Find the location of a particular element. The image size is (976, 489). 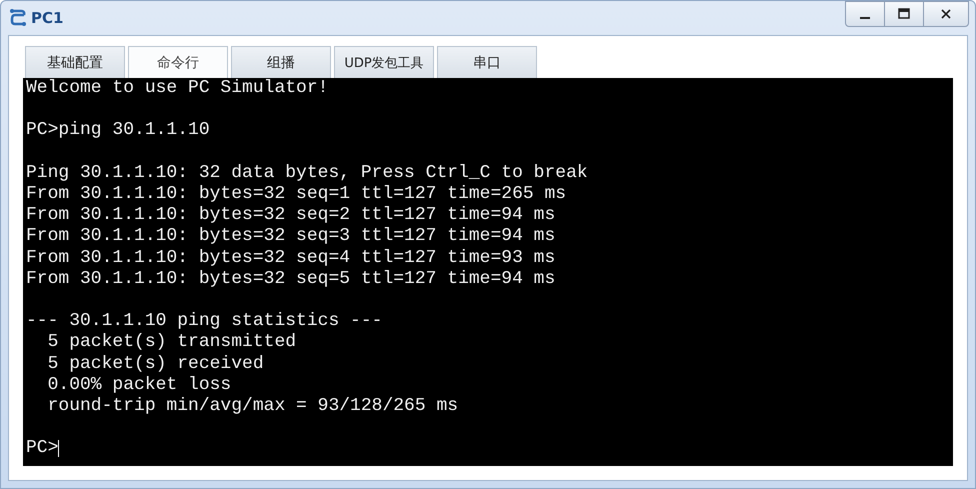

close-button is located at coordinates (946, 14).